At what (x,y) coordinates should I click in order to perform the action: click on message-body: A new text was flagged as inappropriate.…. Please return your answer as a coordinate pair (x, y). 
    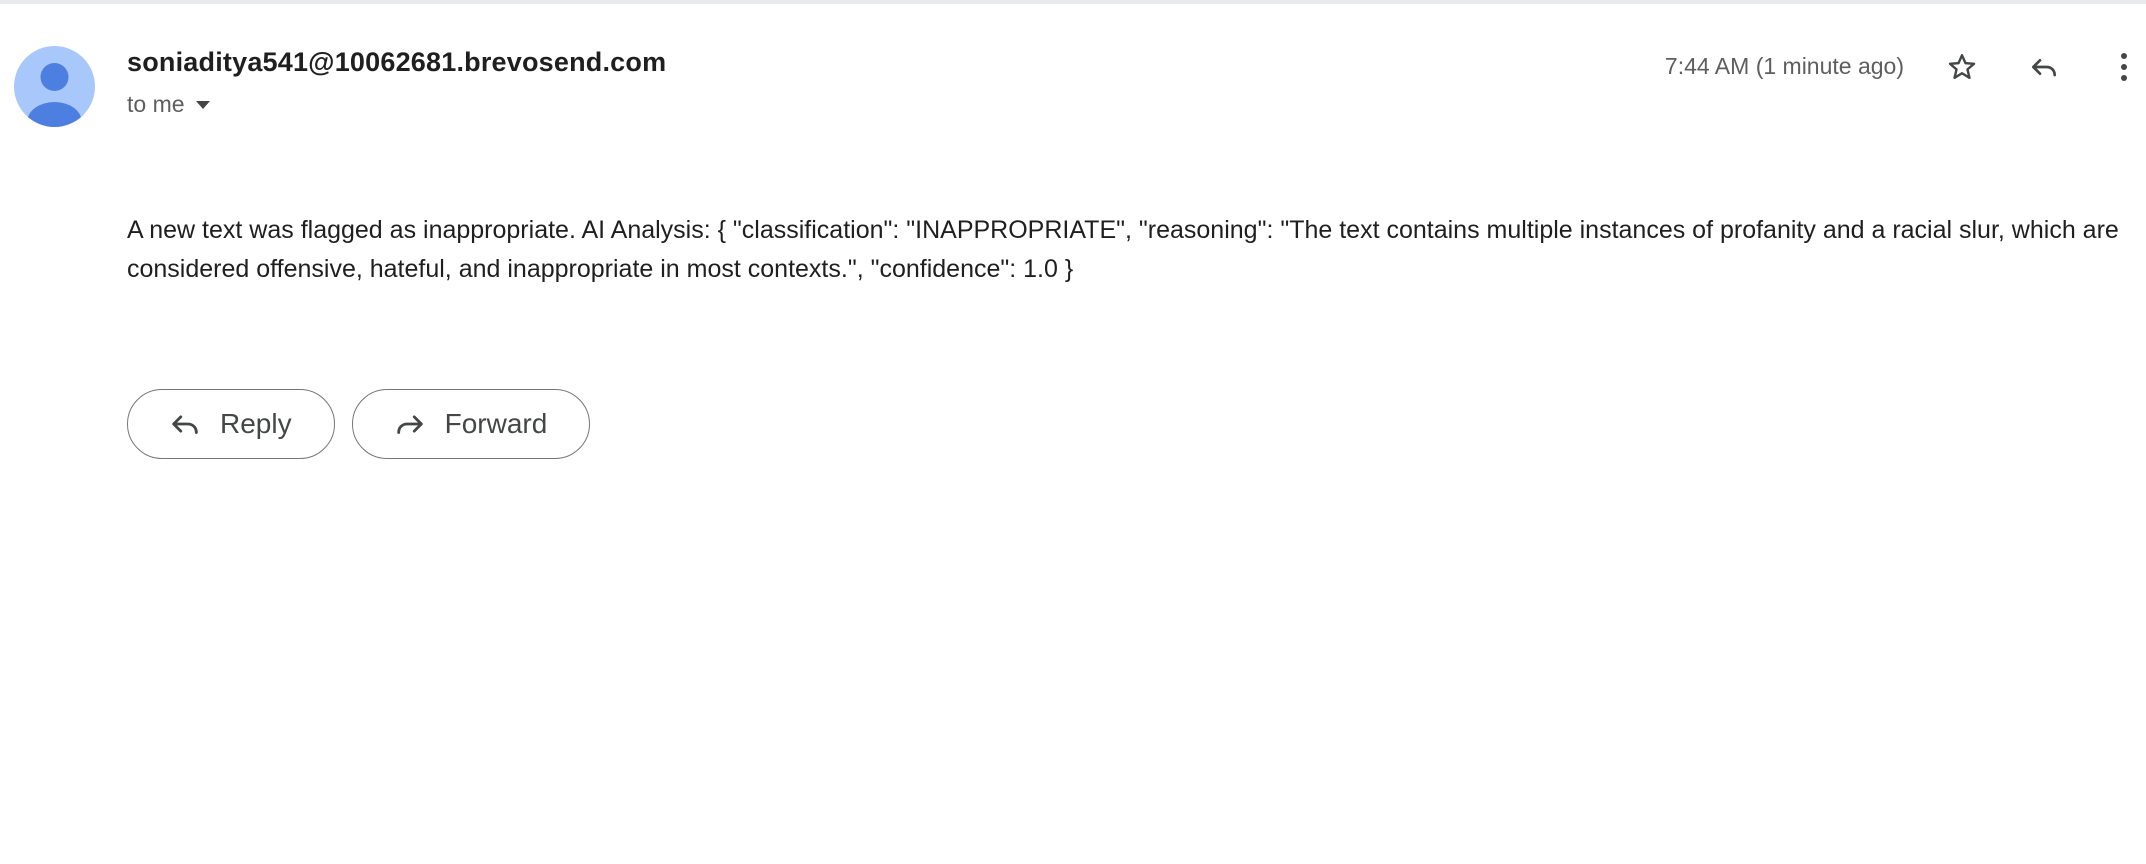
    Looking at the image, I should click on (1123, 249).